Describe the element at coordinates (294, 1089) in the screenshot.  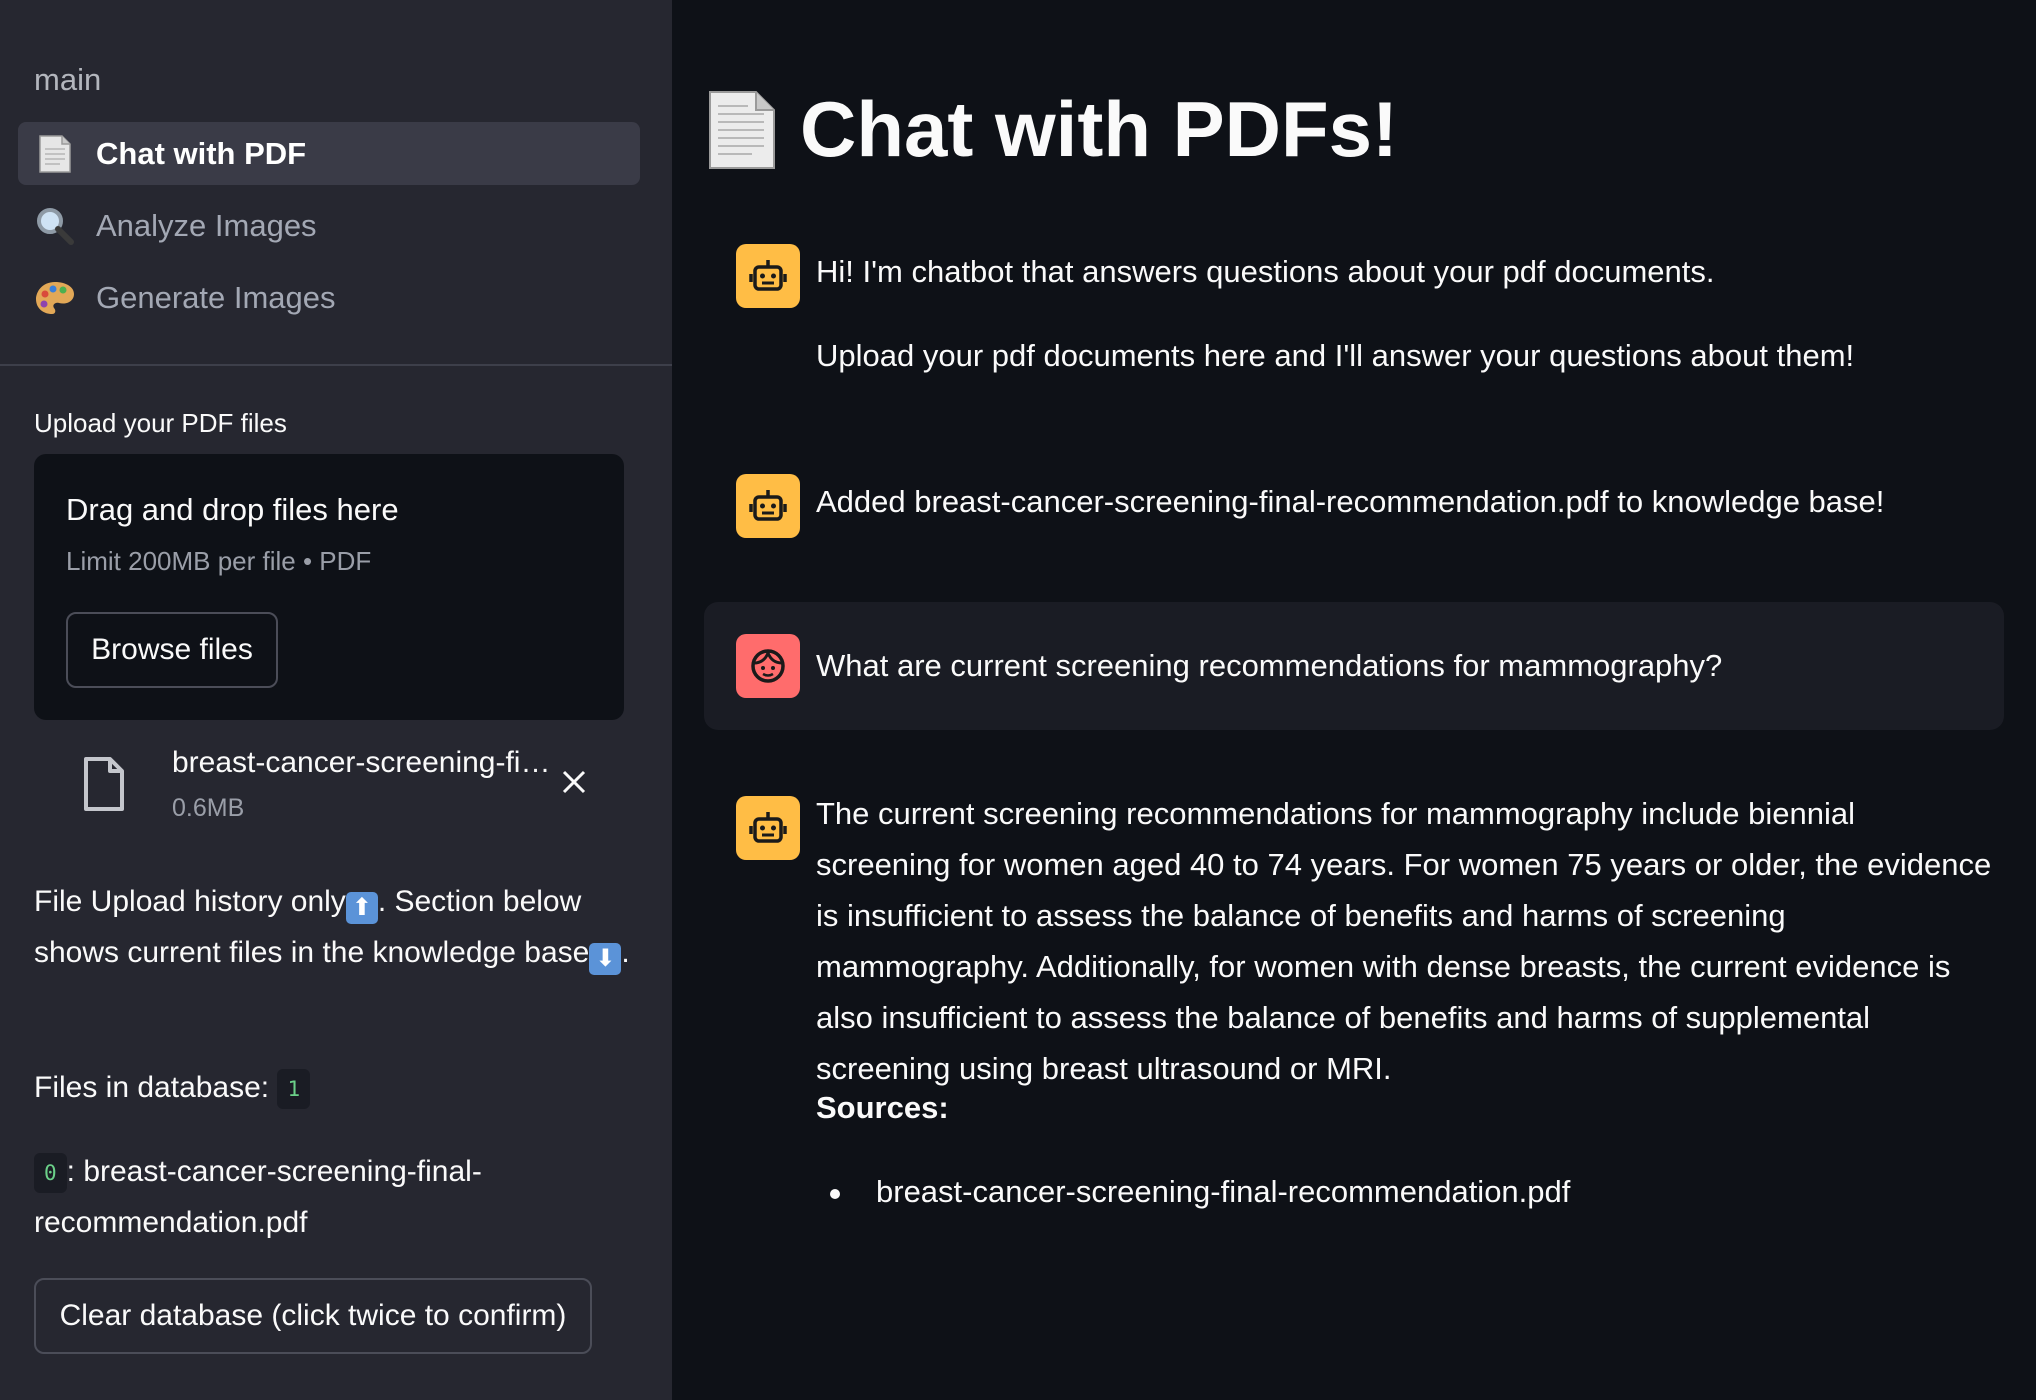
I see `files-count-badge: 1` at that location.